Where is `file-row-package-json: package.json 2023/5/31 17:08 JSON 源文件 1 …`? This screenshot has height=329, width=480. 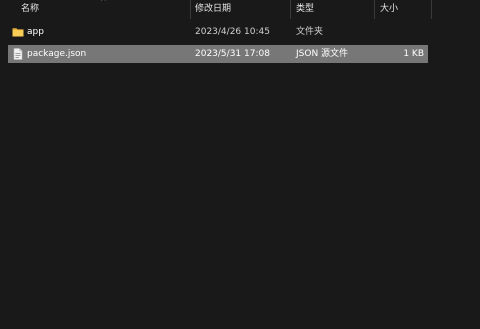 file-row-package-json: package.json 2023/5/31 17:08 JSON 源文件 1 … is located at coordinates (218, 54).